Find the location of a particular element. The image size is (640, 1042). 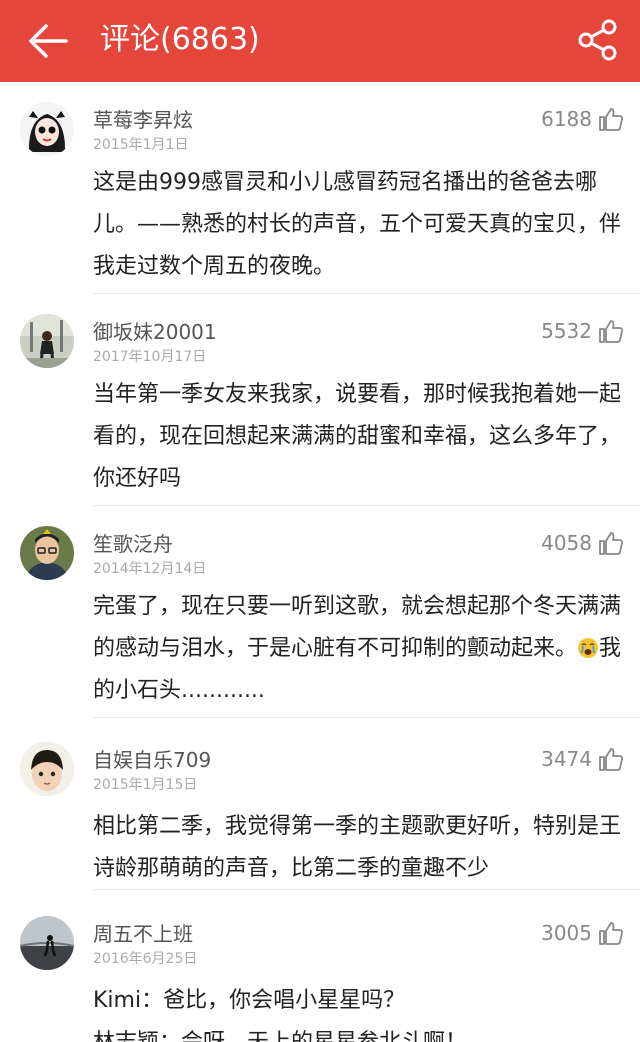

comment-date: 2014年12月14日 is located at coordinates (150, 569).